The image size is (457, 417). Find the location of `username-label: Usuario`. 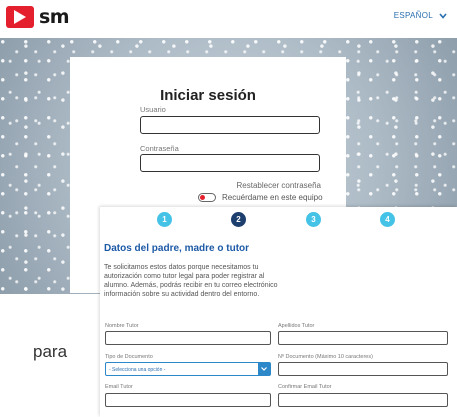

username-label: Usuario is located at coordinates (153, 109).